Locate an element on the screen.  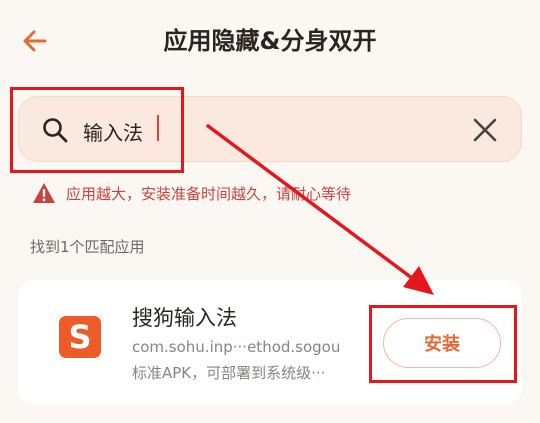
close-icon is located at coordinates (485, 130).